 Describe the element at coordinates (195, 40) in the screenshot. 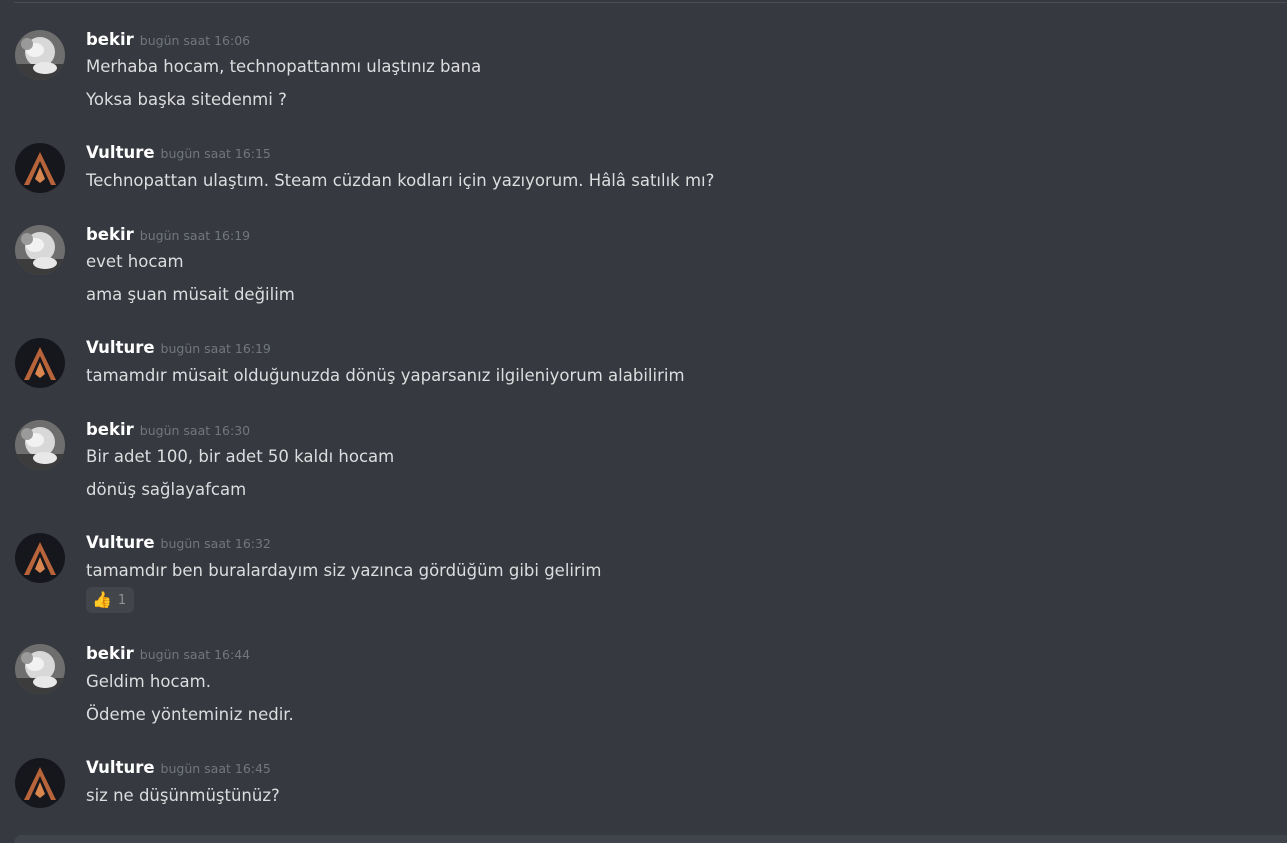

I see `timestamp: bugün saat 16:06` at that location.